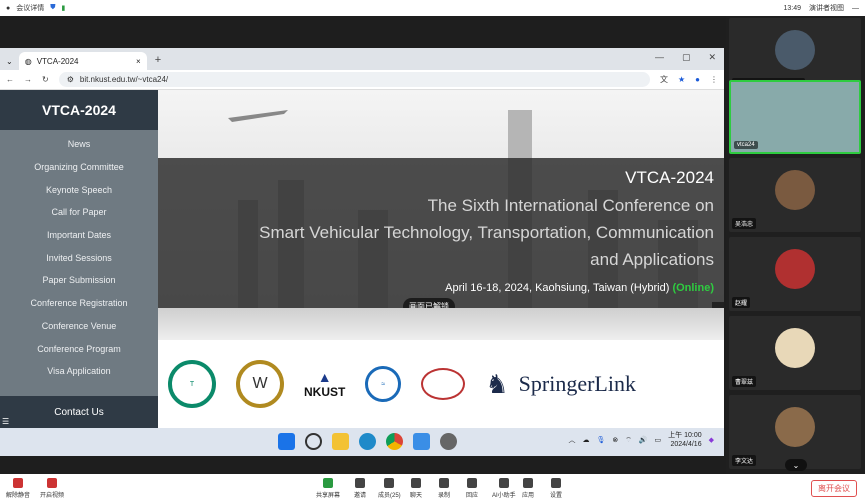 This screenshot has width=865, height=502. I want to click on url-field: ⚙ bit.nkust.edu.tw/~vtca24/, so click(354, 79).